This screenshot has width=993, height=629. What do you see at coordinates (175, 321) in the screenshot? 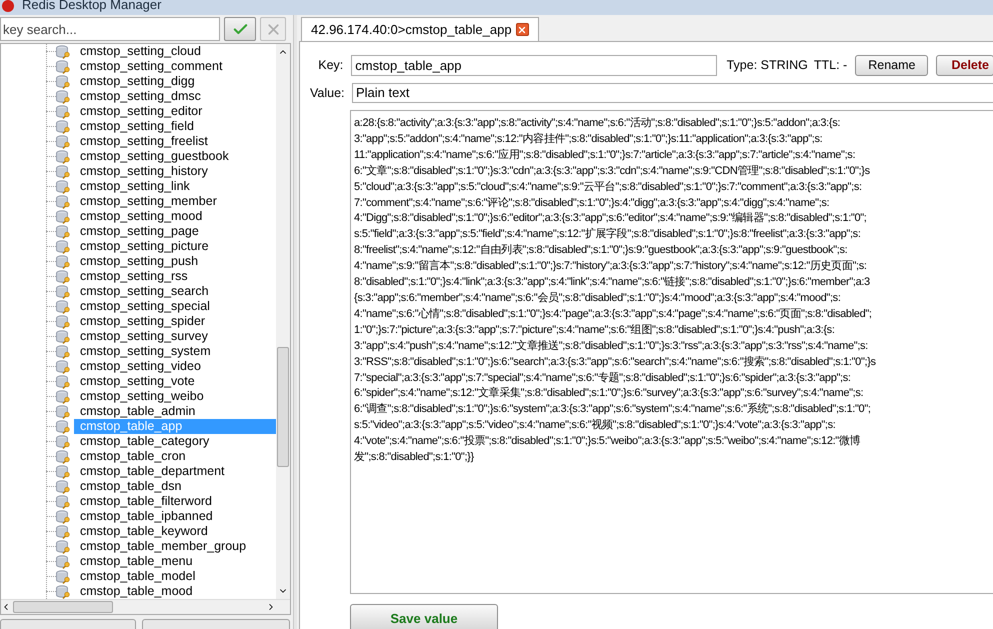
I see `key-tree-item: cmstop_setting_spider` at bounding box center [175, 321].